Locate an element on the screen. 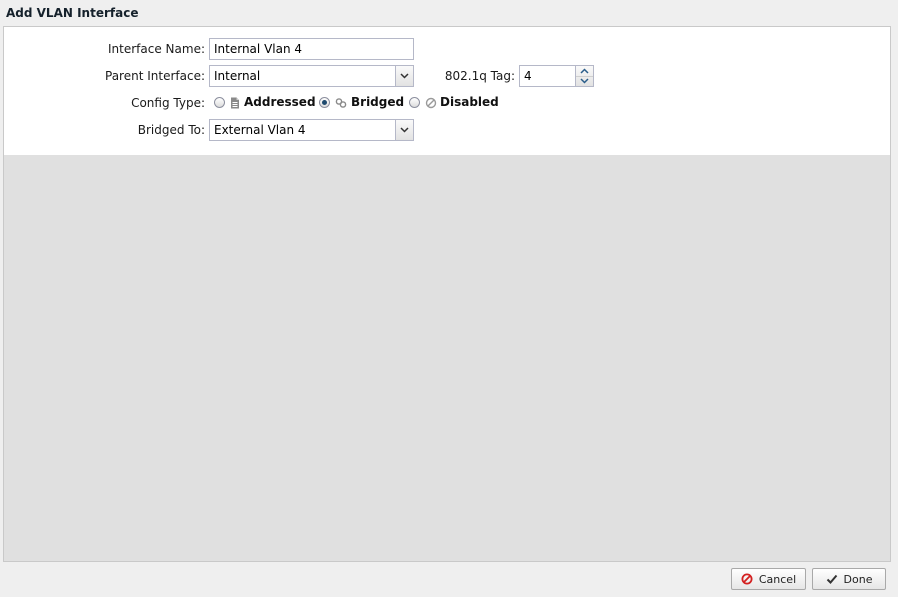 The width and height of the screenshot is (898, 597). window-title: Add VLAN Interface is located at coordinates (72, 13).